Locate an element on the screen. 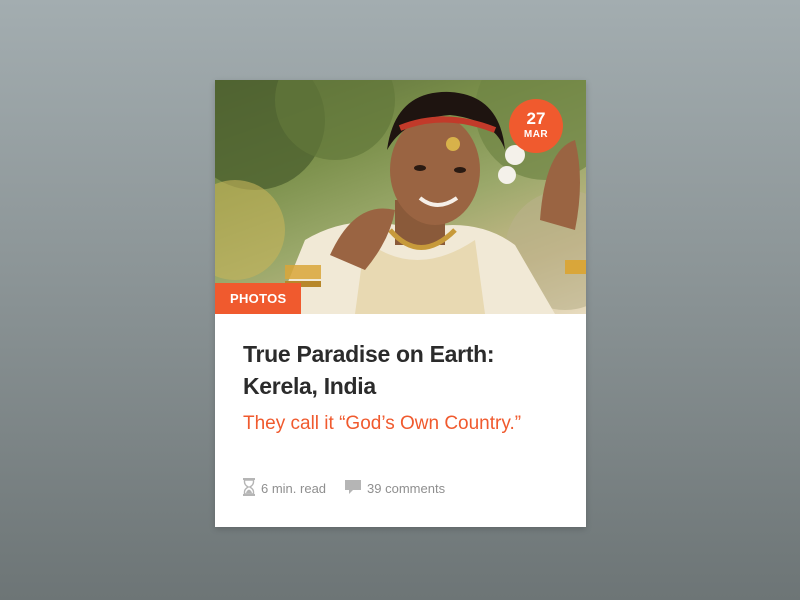 The width and height of the screenshot is (800, 600). hourglass-icon is located at coordinates (249, 488).